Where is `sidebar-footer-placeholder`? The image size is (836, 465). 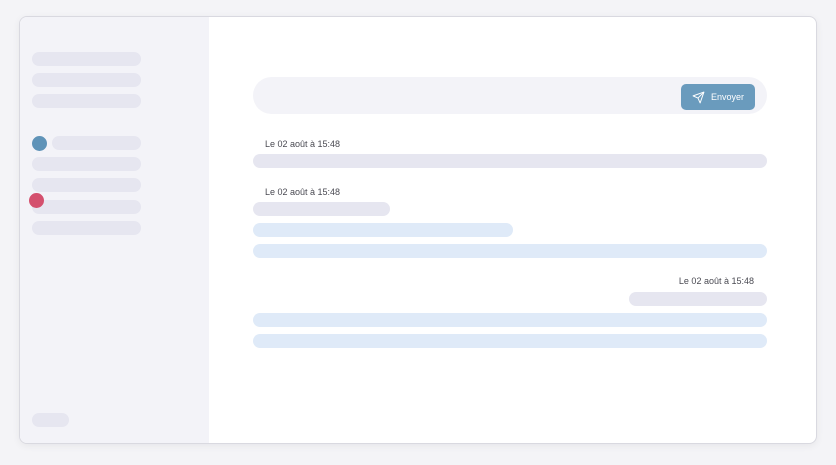 sidebar-footer-placeholder is located at coordinates (50, 420).